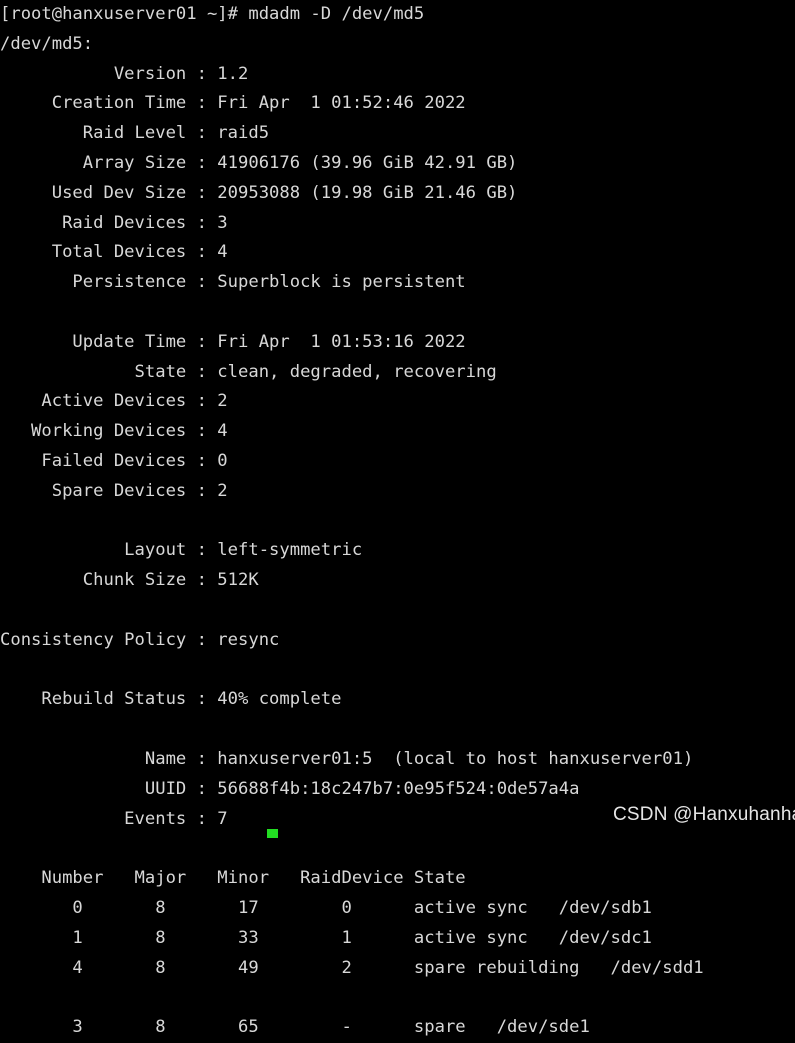  I want to click on terminal-line-raid-level: Raid Level : raid5, so click(135, 133).